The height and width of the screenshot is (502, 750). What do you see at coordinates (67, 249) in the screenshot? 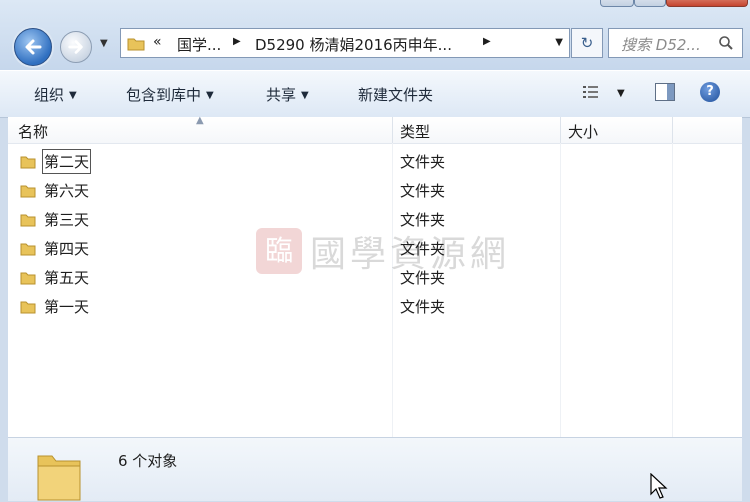
I see `file-name: 第四天` at bounding box center [67, 249].